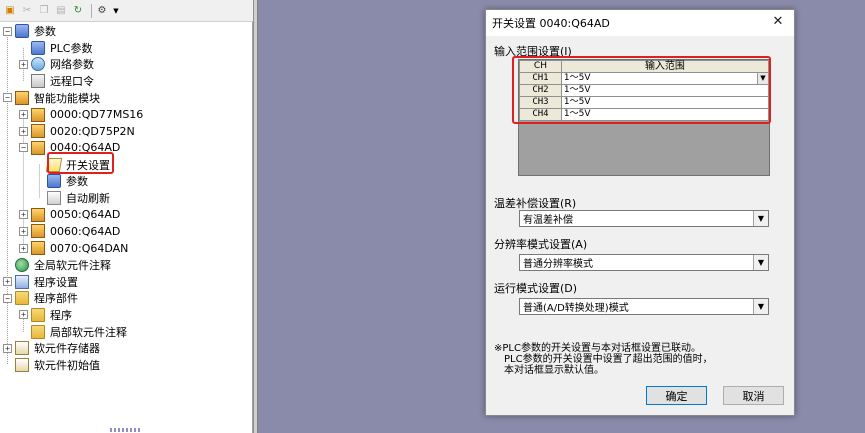 This screenshot has width=865, height=433. I want to click on table-row: CH2 1～5V, so click(644, 90).